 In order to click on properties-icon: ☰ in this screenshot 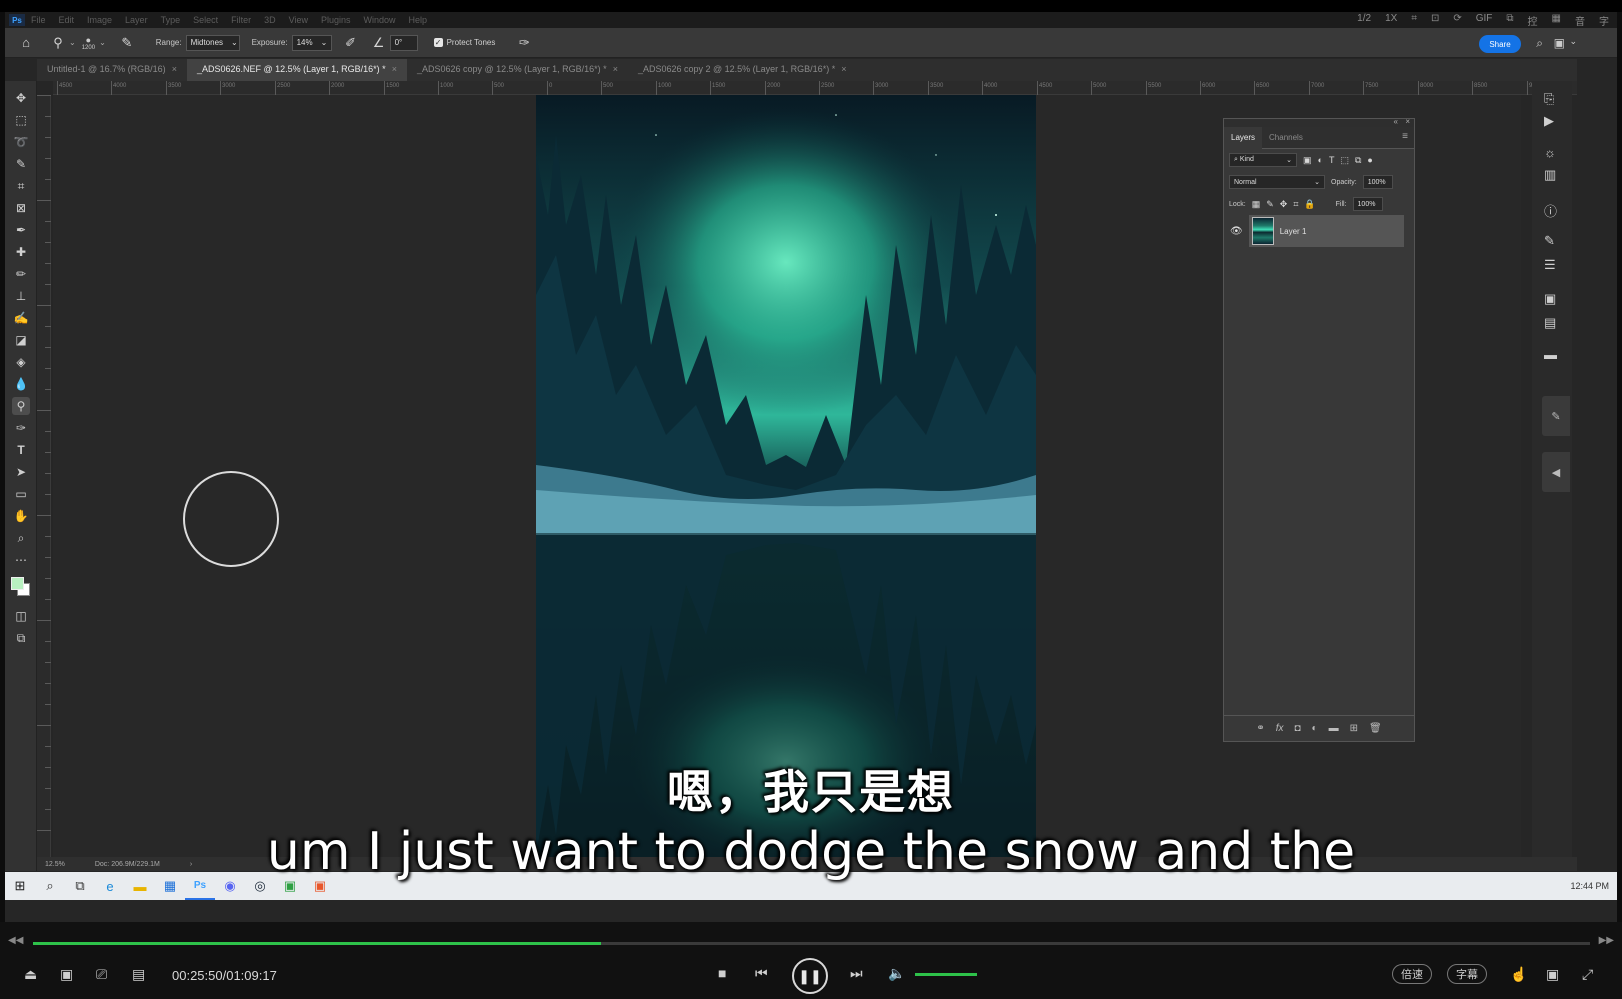, I will do `click(1550, 265)`.